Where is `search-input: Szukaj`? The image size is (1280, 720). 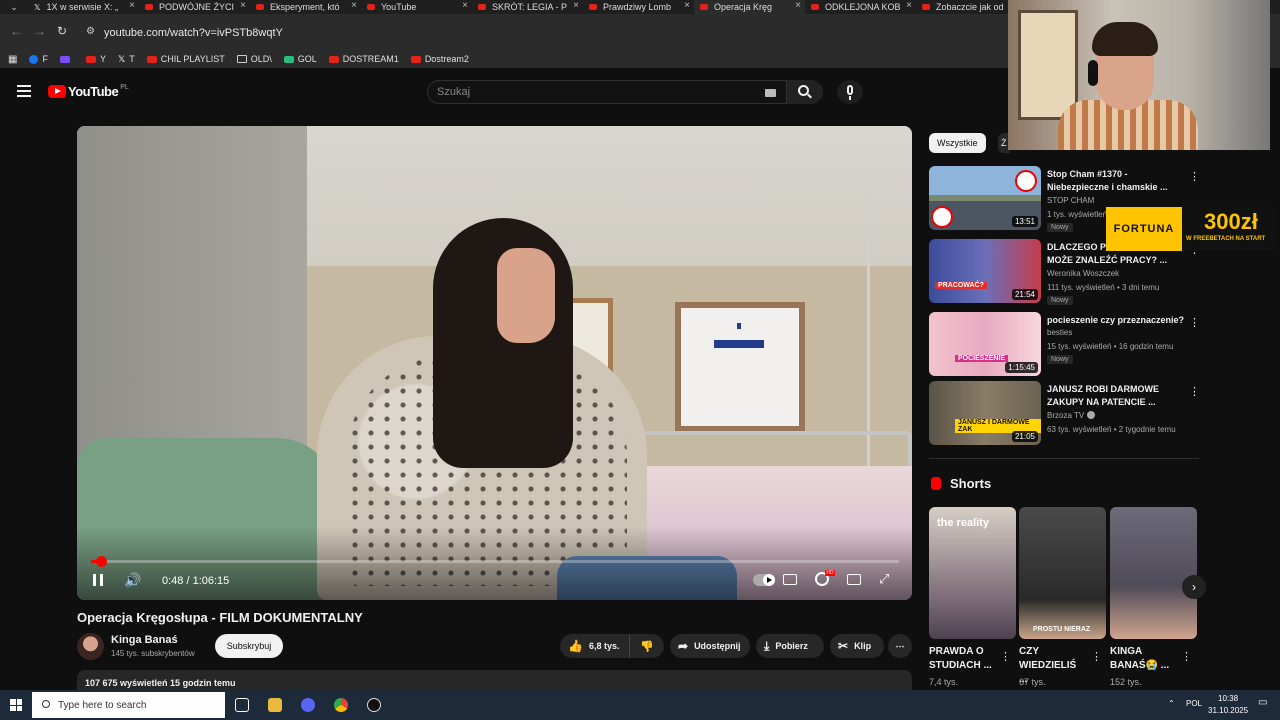
search-input: Szukaj is located at coordinates (607, 92).